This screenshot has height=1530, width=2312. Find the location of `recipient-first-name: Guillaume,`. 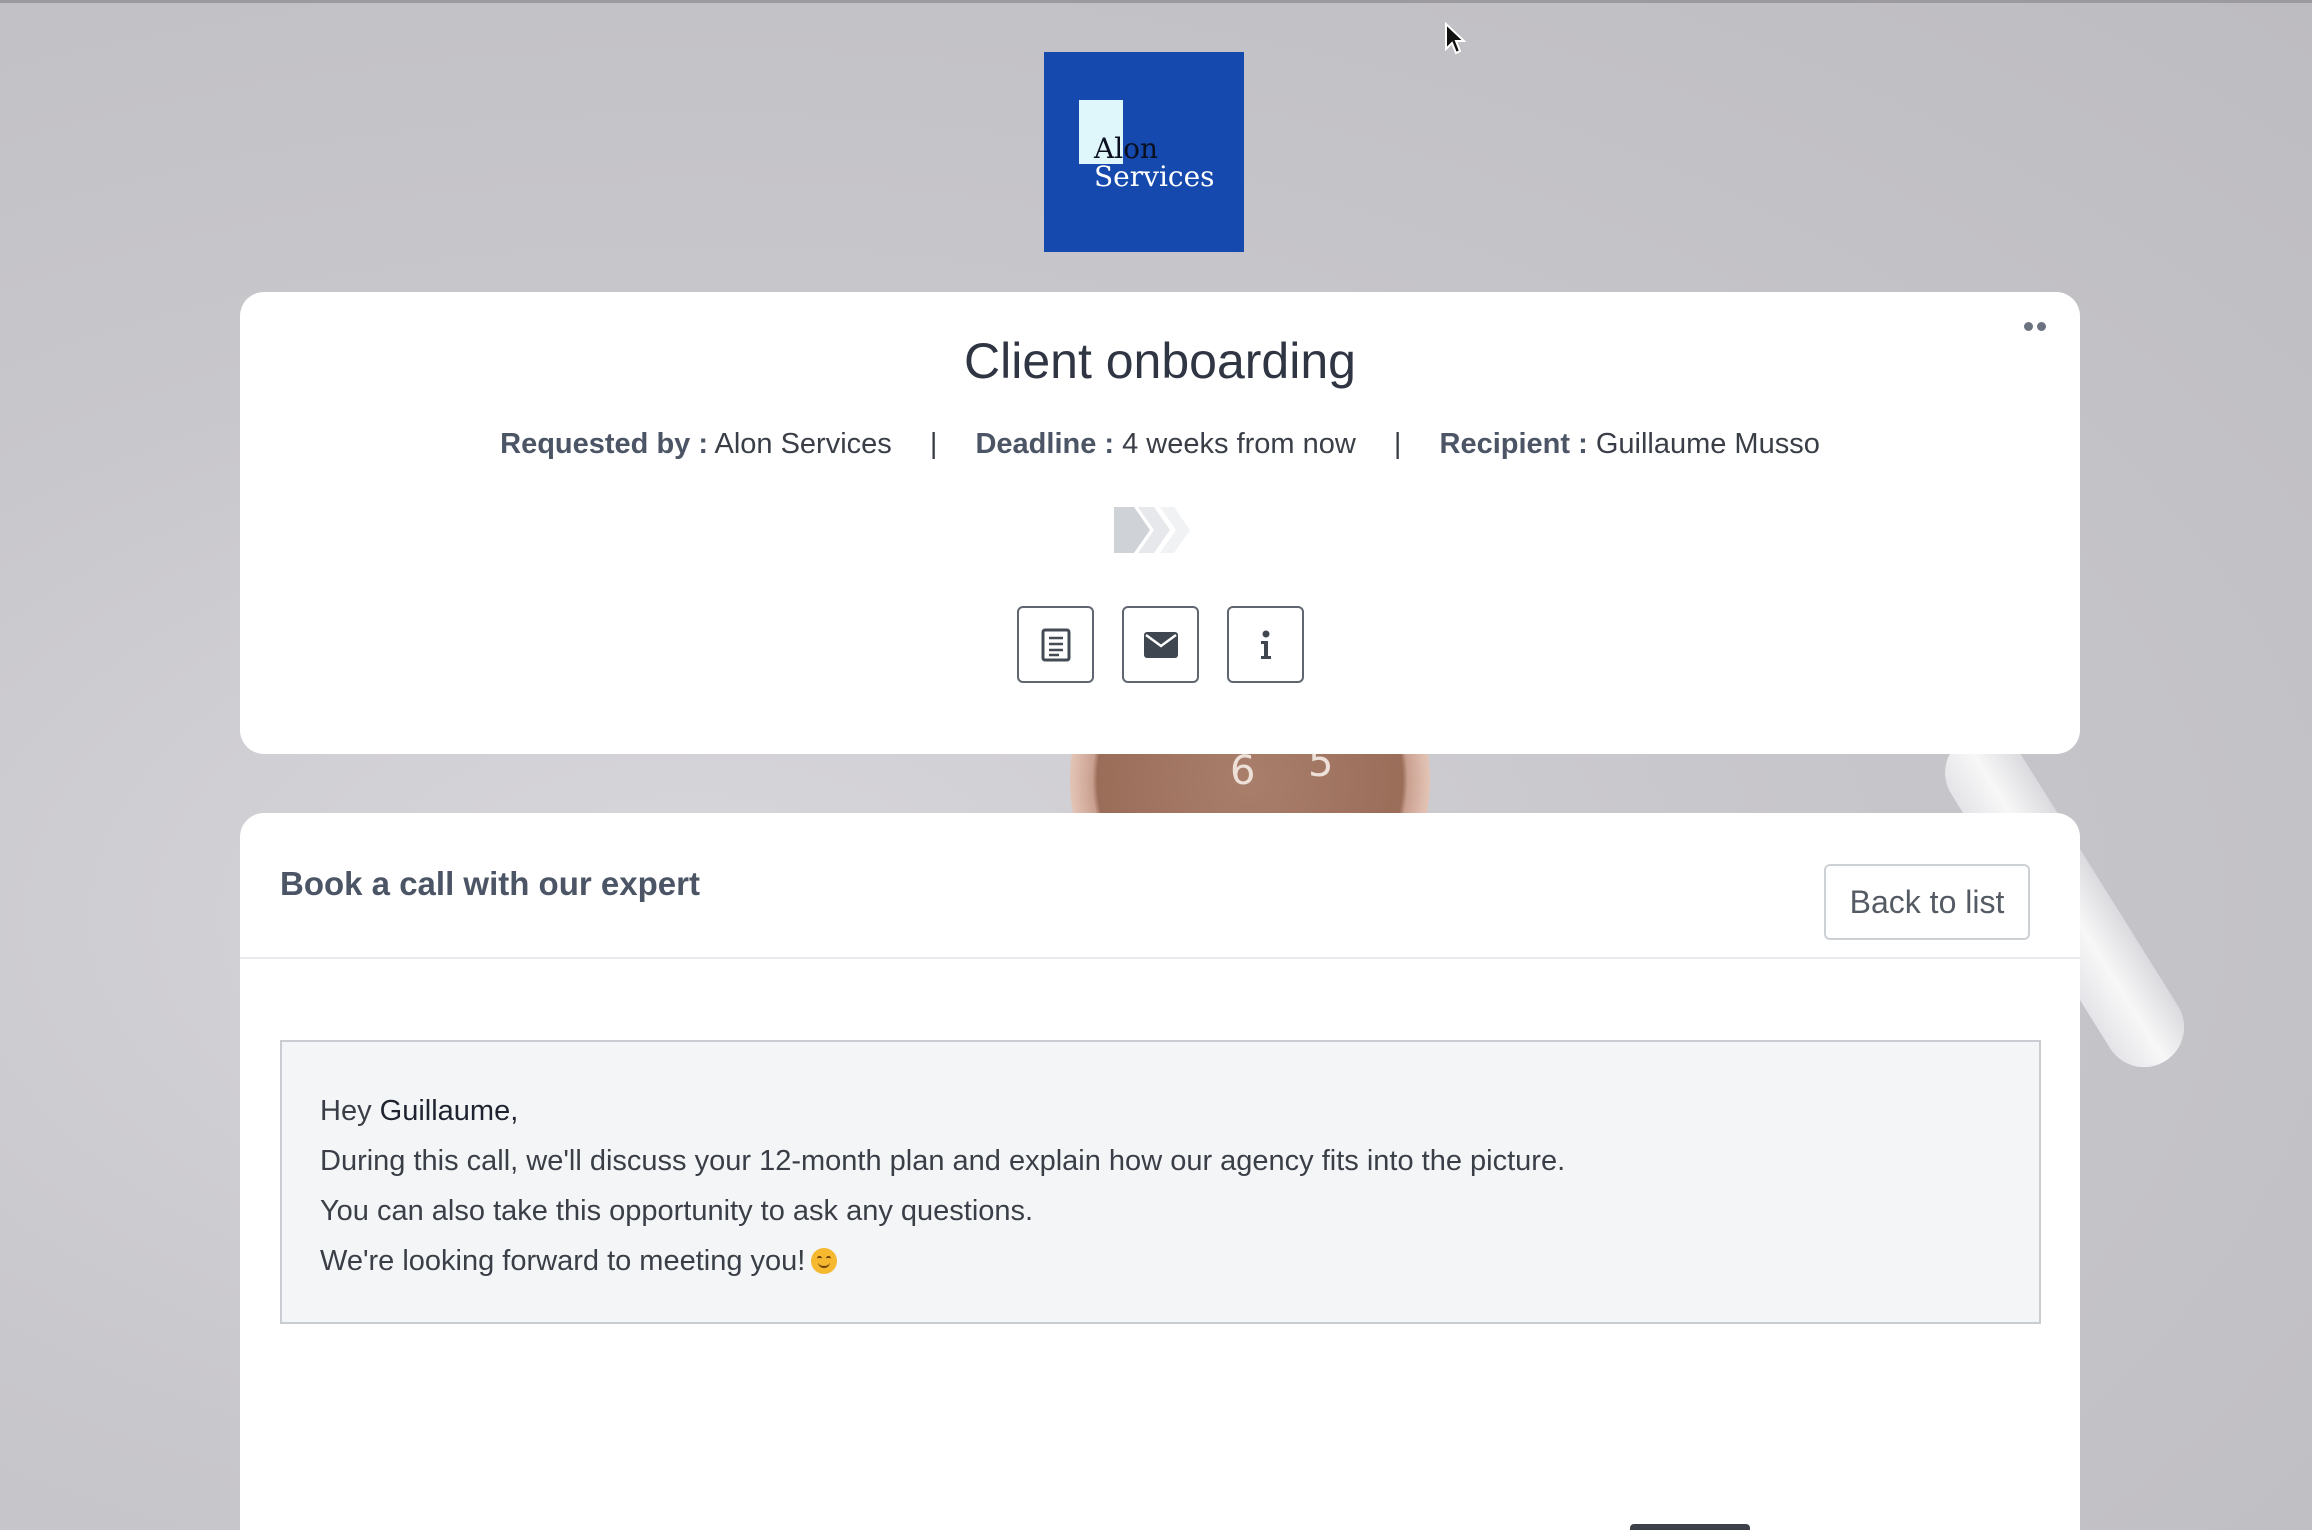

recipient-first-name: Guillaume, is located at coordinates (449, 1111).